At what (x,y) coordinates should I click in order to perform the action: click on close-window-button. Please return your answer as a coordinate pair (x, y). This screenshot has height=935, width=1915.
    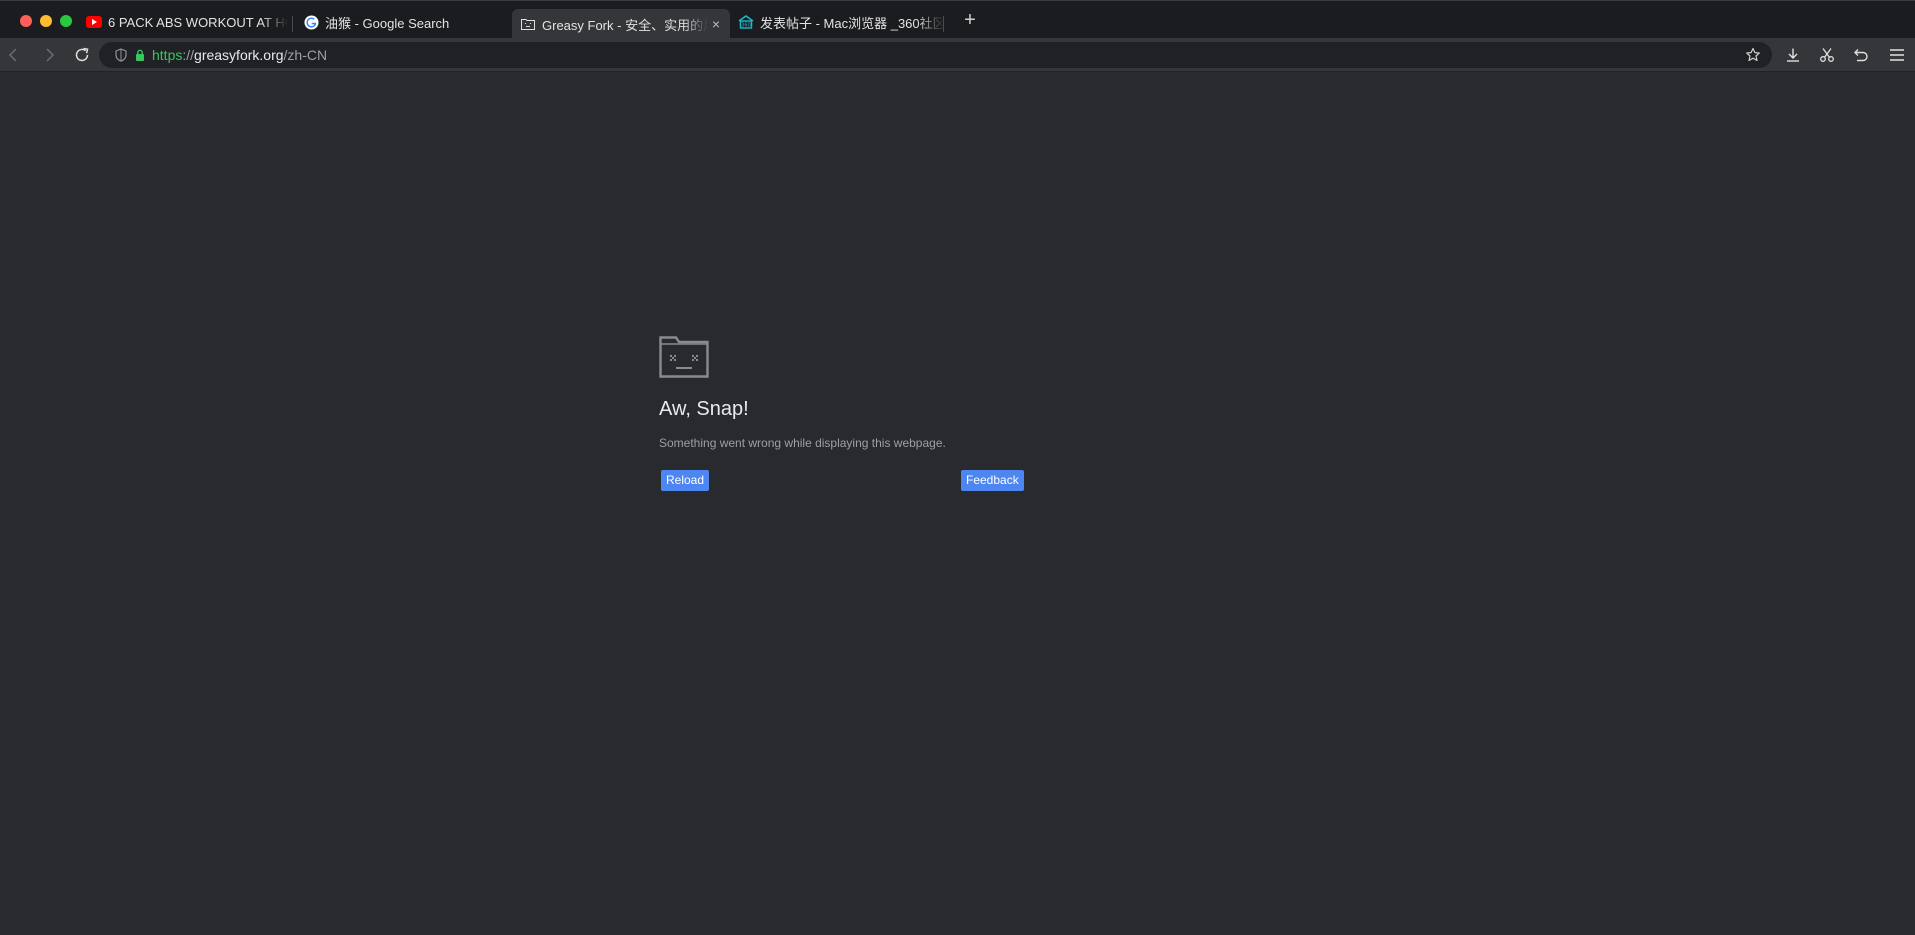
    Looking at the image, I should click on (26, 21).